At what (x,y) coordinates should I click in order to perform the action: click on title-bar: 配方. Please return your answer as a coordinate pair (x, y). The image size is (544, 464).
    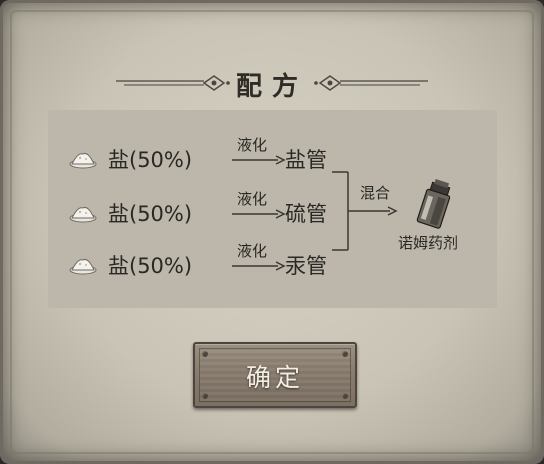
    Looking at the image, I should click on (272, 82).